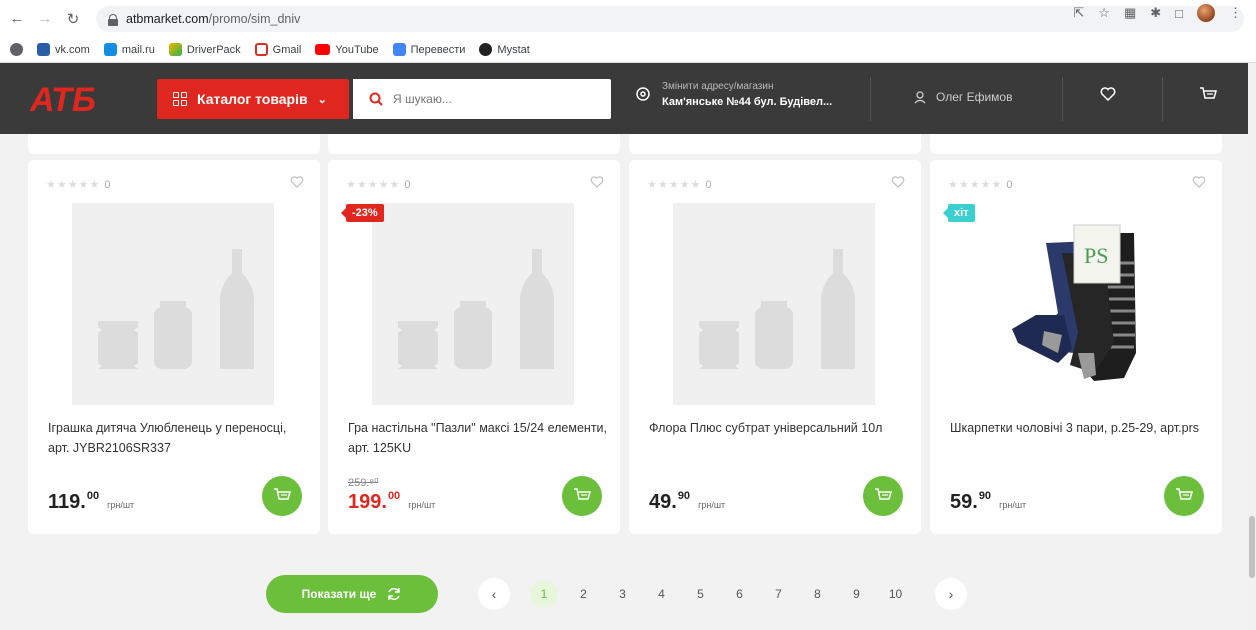 The height and width of the screenshot is (630, 1256). What do you see at coordinates (394, 496) in the screenshot?
I see `price-cents: 00` at bounding box center [394, 496].